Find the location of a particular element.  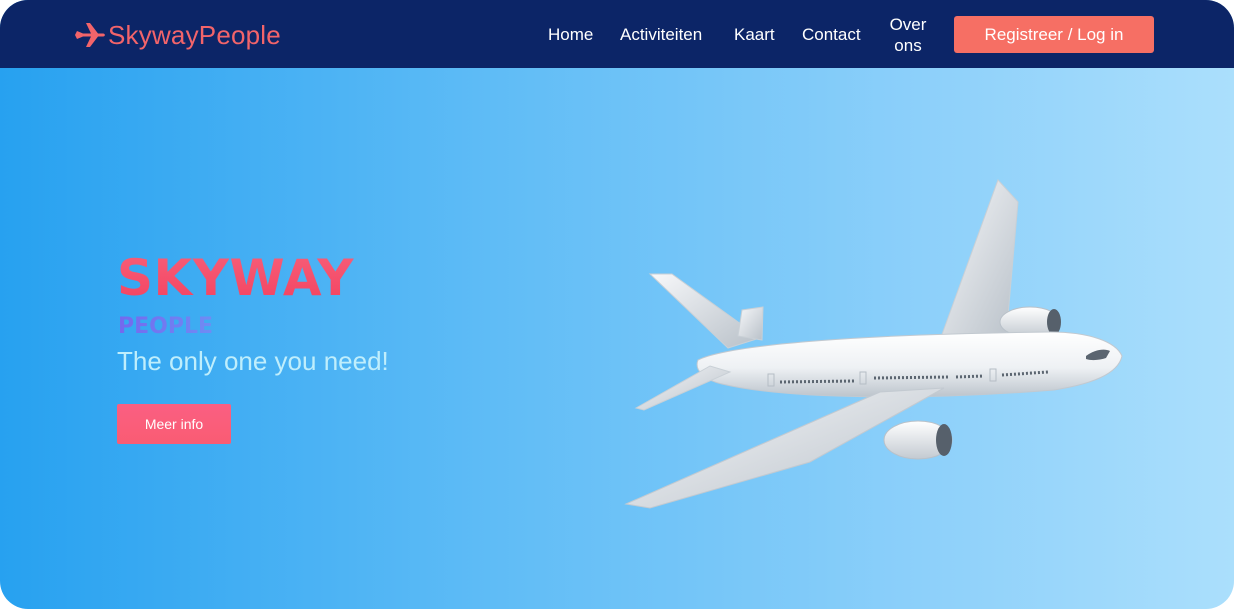

meer-info-button: Meer info is located at coordinates (174, 424).